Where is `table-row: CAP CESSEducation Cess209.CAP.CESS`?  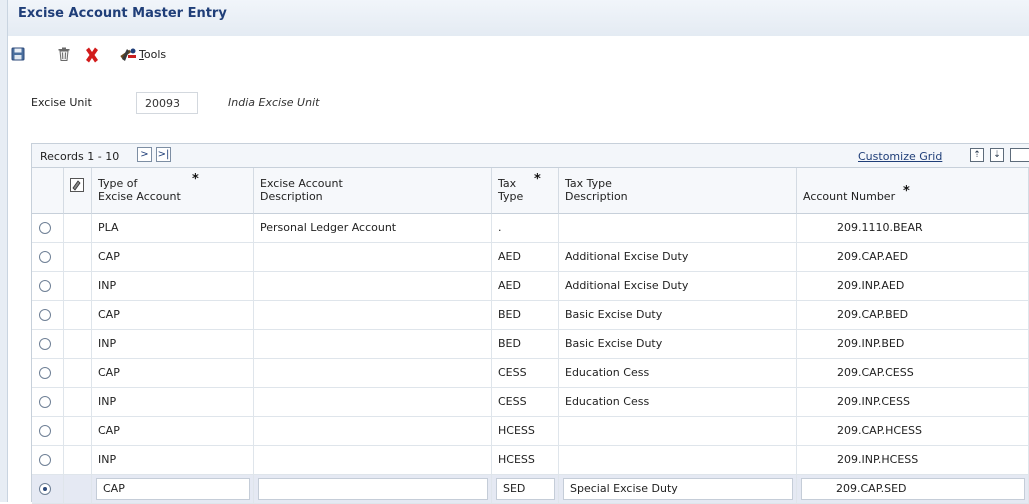 table-row: CAP CESSEducation Cess209.CAP.CESS is located at coordinates (530, 373).